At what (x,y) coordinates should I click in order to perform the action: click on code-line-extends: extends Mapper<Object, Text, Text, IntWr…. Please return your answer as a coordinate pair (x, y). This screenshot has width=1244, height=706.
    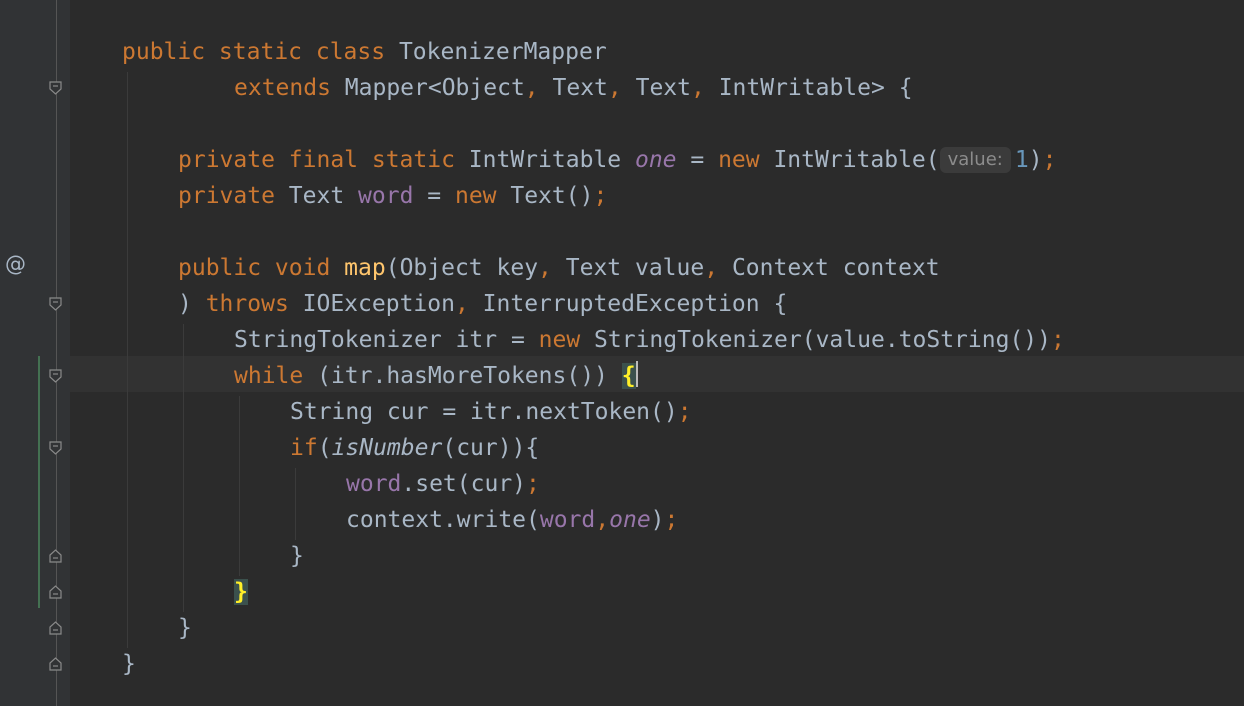
    Looking at the image, I should click on (573, 88).